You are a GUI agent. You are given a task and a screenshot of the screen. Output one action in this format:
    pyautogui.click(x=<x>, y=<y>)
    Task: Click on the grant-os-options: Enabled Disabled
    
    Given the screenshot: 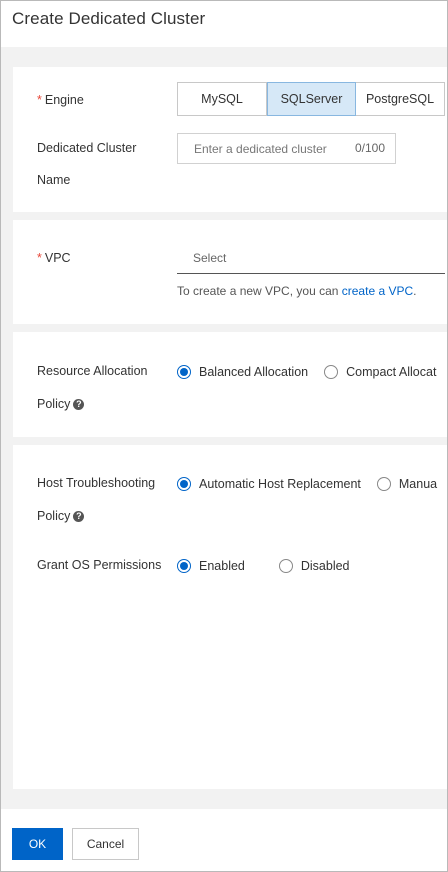 What is the action you would take?
    pyautogui.click(x=271, y=566)
    